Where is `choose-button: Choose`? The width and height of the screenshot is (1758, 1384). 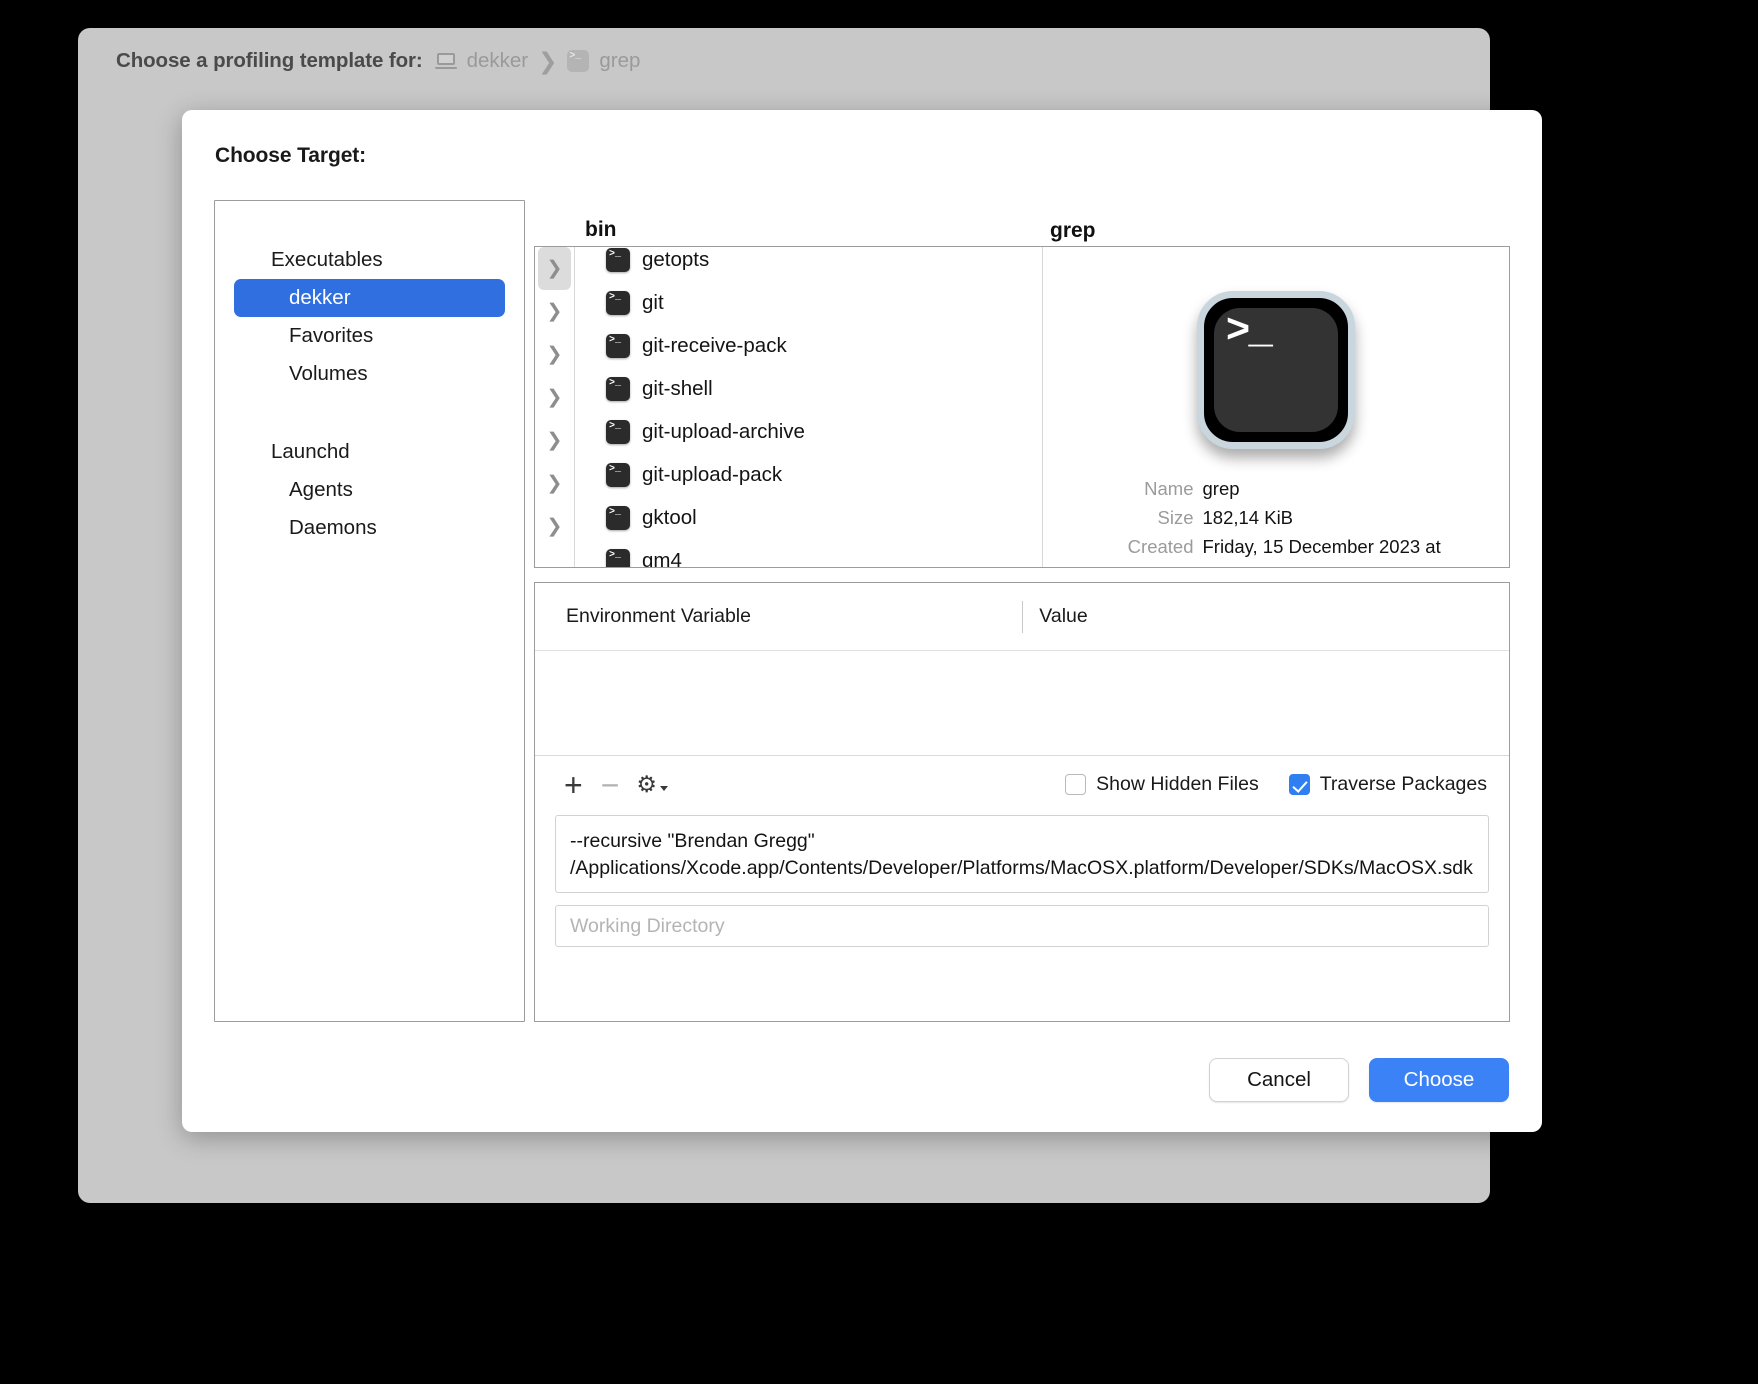
choose-button: Choose is located at coordinates (1439, 1080).